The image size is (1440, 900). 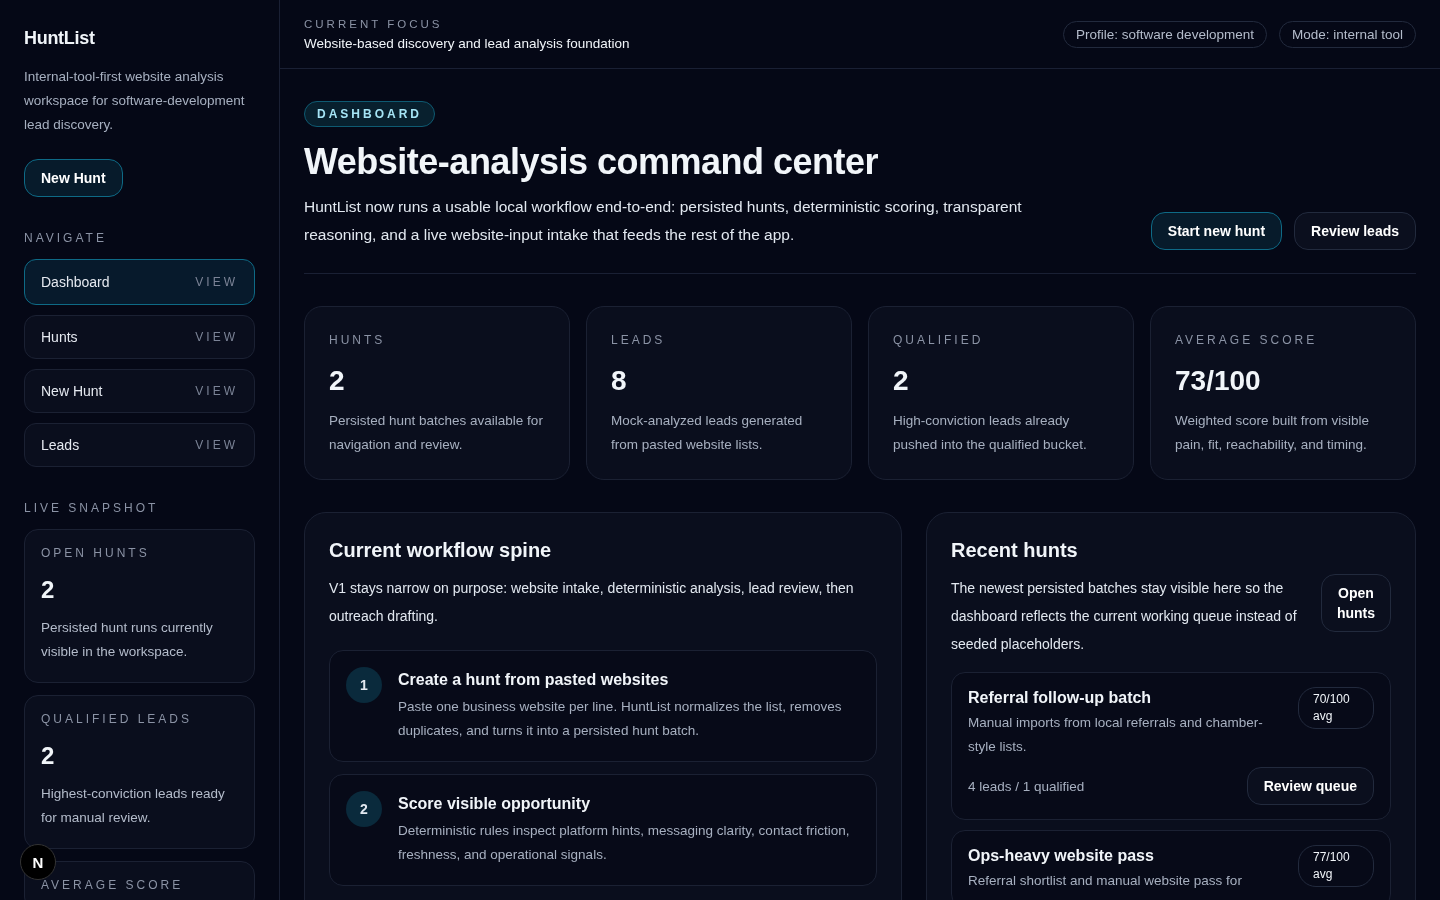 What do you see at coordinates (1116, 735) in the screenshot?
I see `hunt-description: Manual imports from local referrals and chamber-style lists.` at bounding box center [1116, 735].